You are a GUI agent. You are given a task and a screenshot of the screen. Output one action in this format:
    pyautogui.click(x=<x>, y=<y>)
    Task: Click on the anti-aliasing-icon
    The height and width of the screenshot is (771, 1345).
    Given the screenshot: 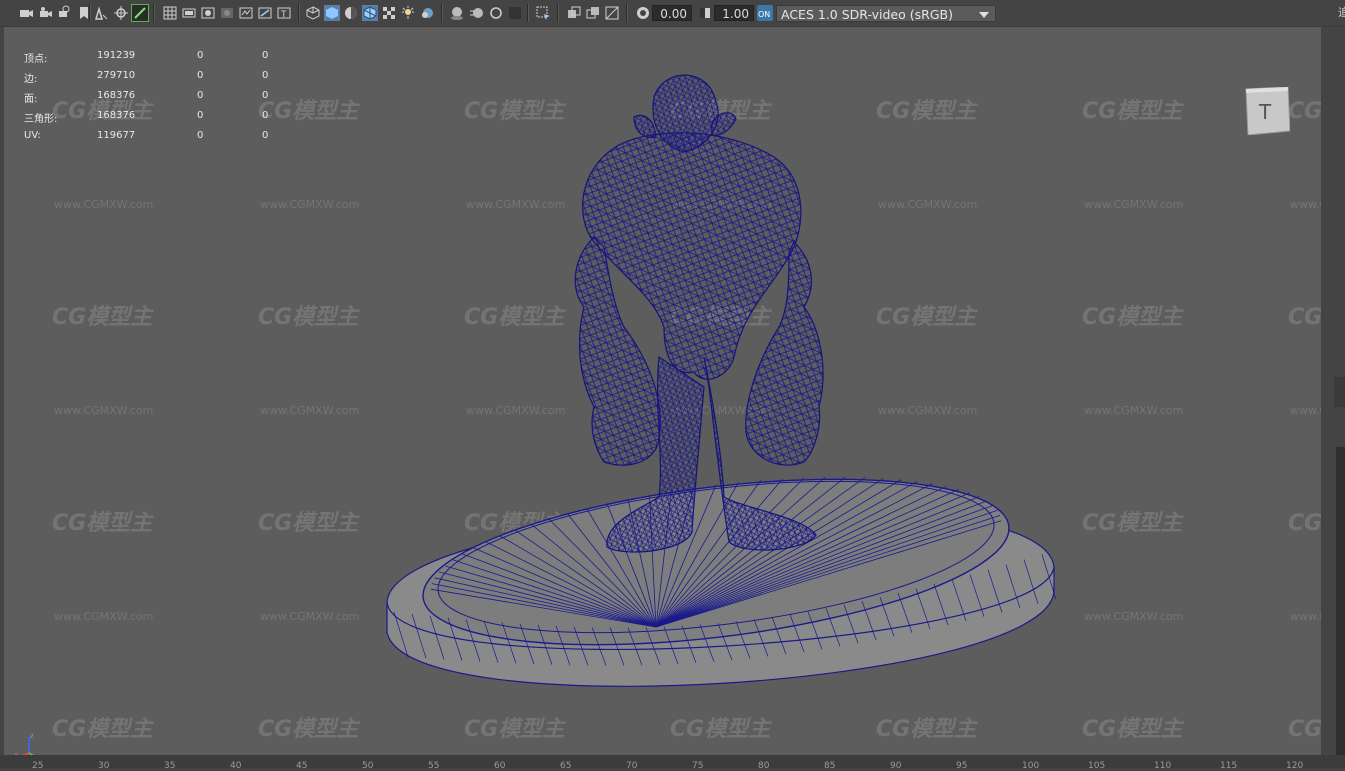 What is the action you would take?
    pyautogui.click(x=496, y=13)
    